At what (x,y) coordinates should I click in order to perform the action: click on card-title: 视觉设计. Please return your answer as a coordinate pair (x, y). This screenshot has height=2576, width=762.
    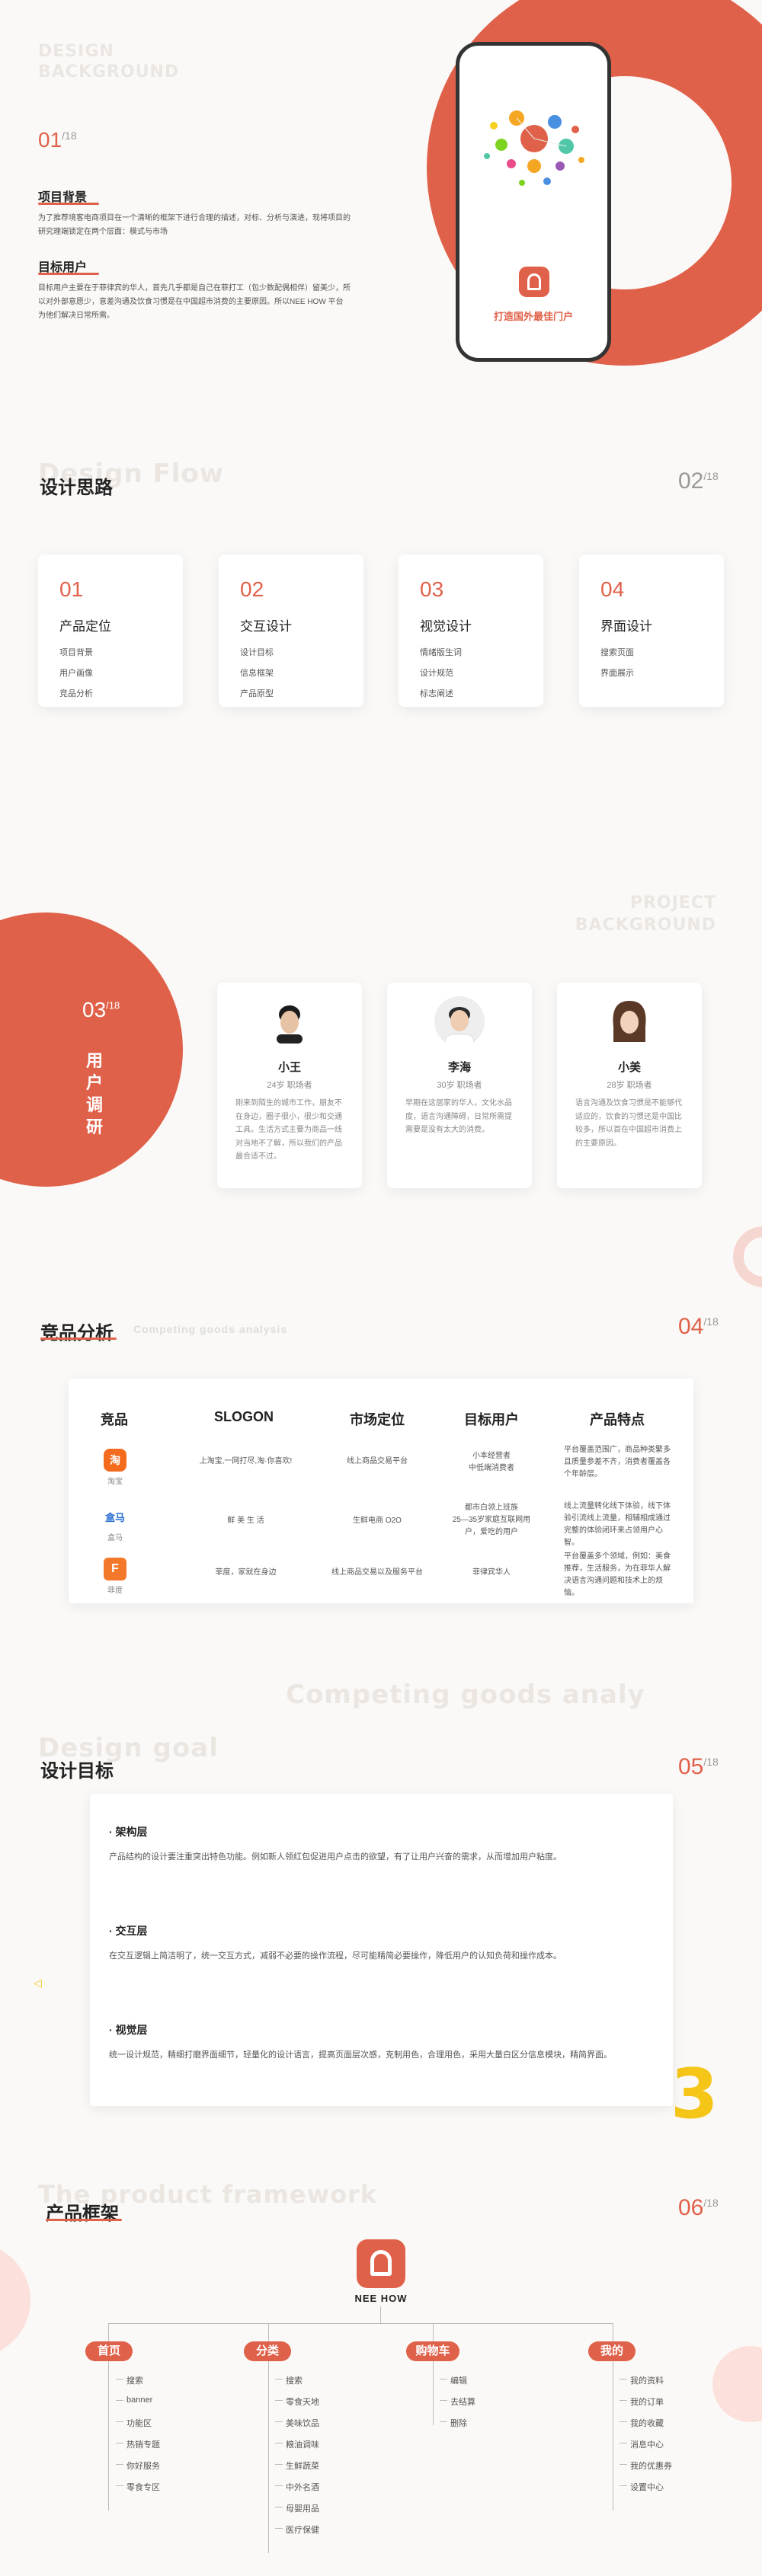
    Looking at the image, I should click on (446, 627).